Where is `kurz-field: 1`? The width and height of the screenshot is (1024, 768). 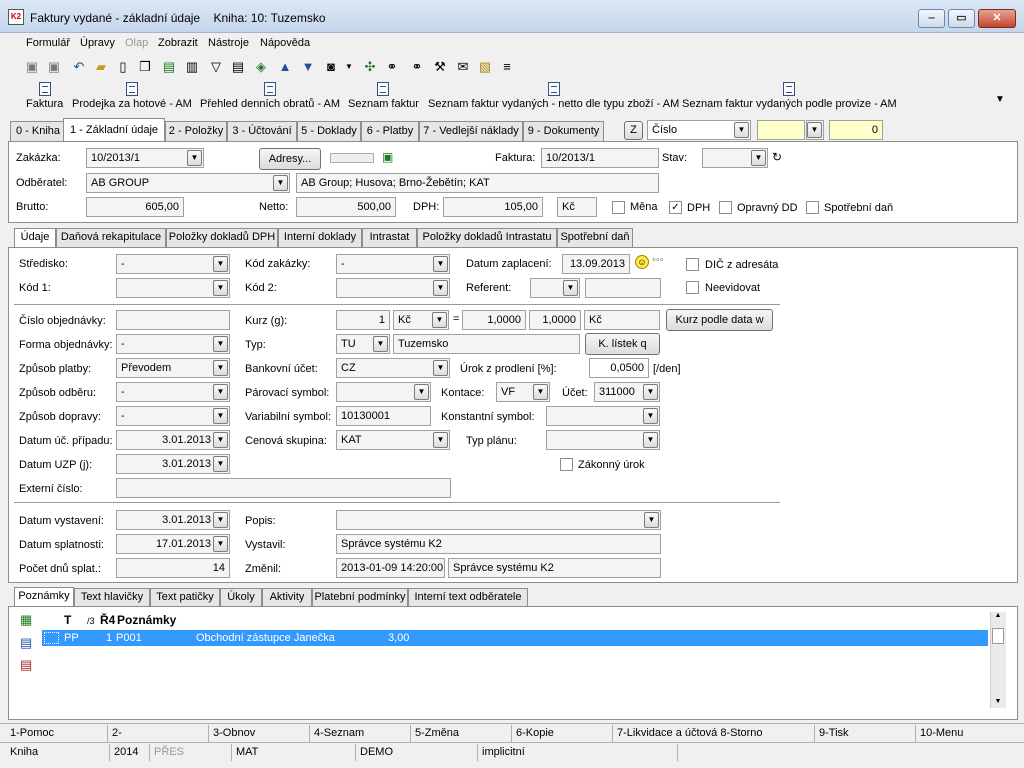
kurz-field: 1 is located at coordinates (363, 320).